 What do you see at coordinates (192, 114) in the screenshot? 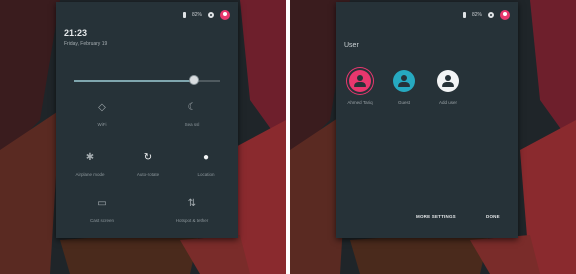
I see `tile-do-not-disturb: ☾ Sea ssl` at bounding box center [192, 114].